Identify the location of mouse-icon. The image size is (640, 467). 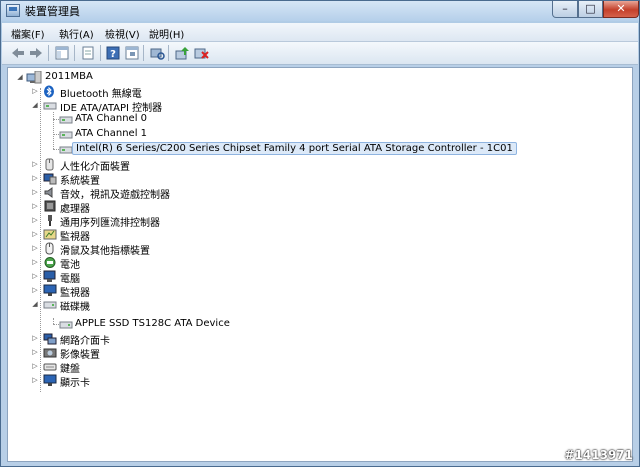
(50, 248).